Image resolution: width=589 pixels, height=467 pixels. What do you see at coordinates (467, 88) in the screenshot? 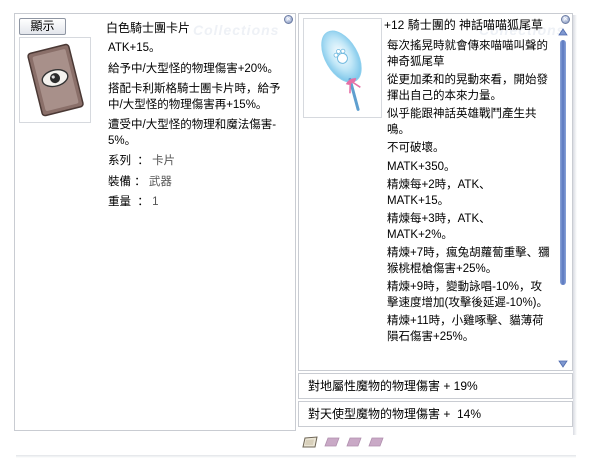
I see `desc-line: 從更加柔和的晃動來看，開始發揮出自己的本來力量。` at bounding box center [467, 88].